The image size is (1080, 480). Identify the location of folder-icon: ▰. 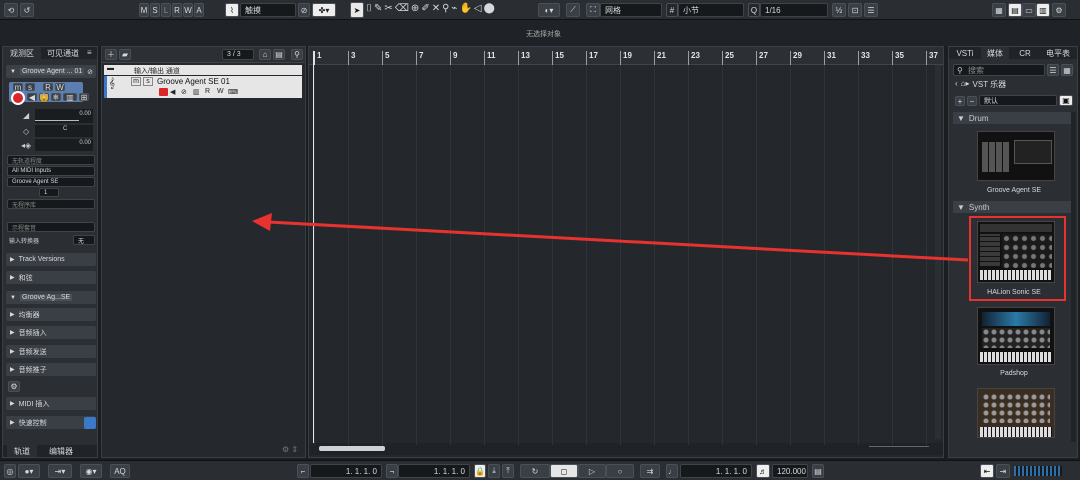
(125, 54).